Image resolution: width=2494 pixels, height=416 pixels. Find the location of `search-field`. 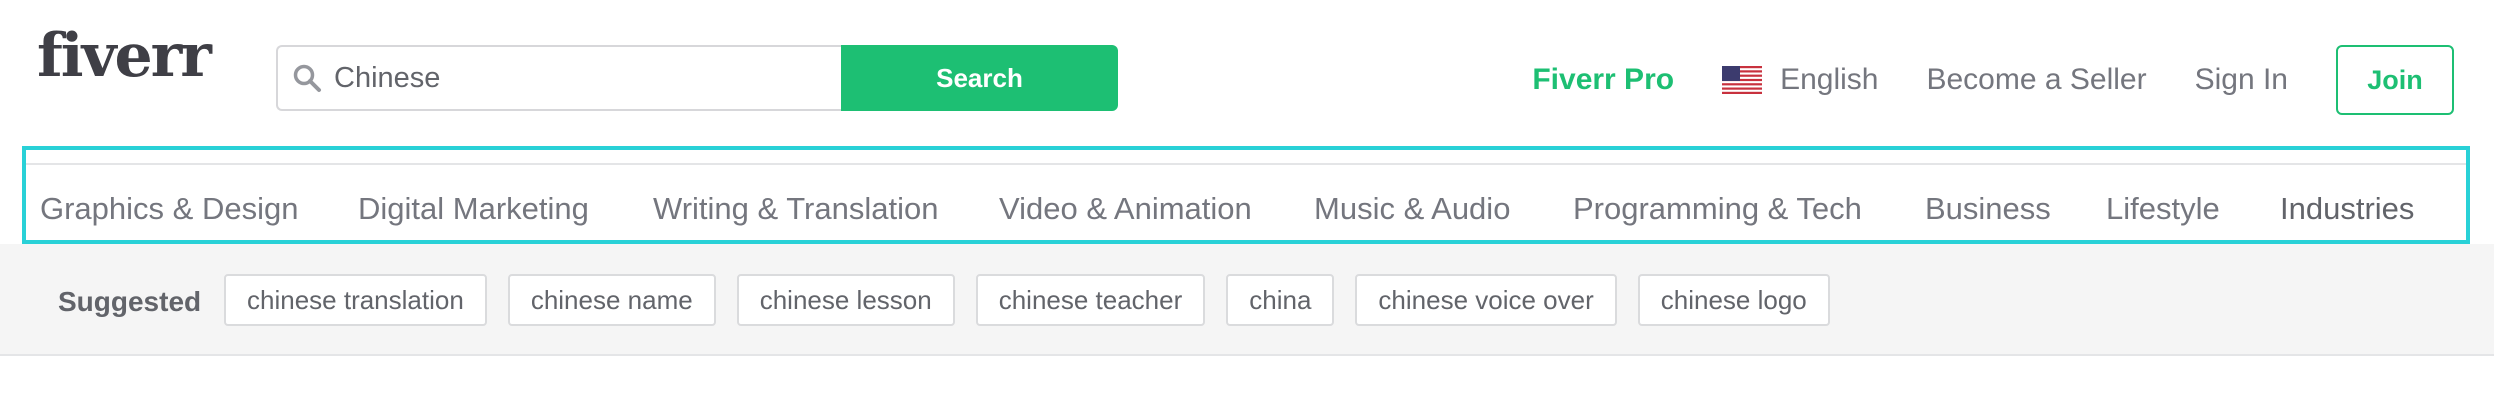

search-field is located at coordinates (558, 78).